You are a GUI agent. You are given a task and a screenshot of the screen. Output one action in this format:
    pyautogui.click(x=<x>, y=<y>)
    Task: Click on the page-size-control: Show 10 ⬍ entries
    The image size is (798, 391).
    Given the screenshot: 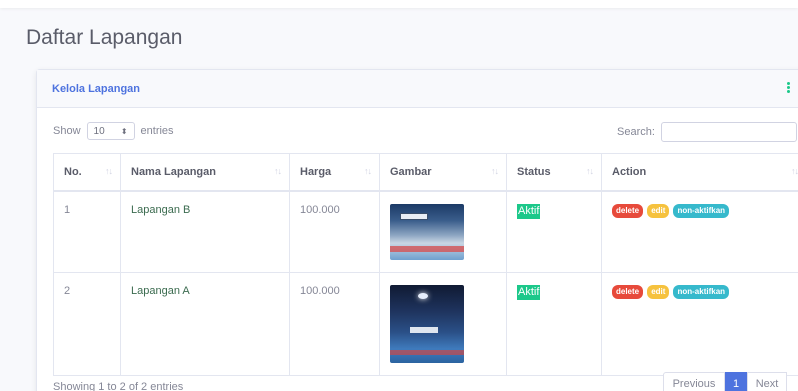 What is the action you would take?
    pyautogui.click(x=113, y=131)
    